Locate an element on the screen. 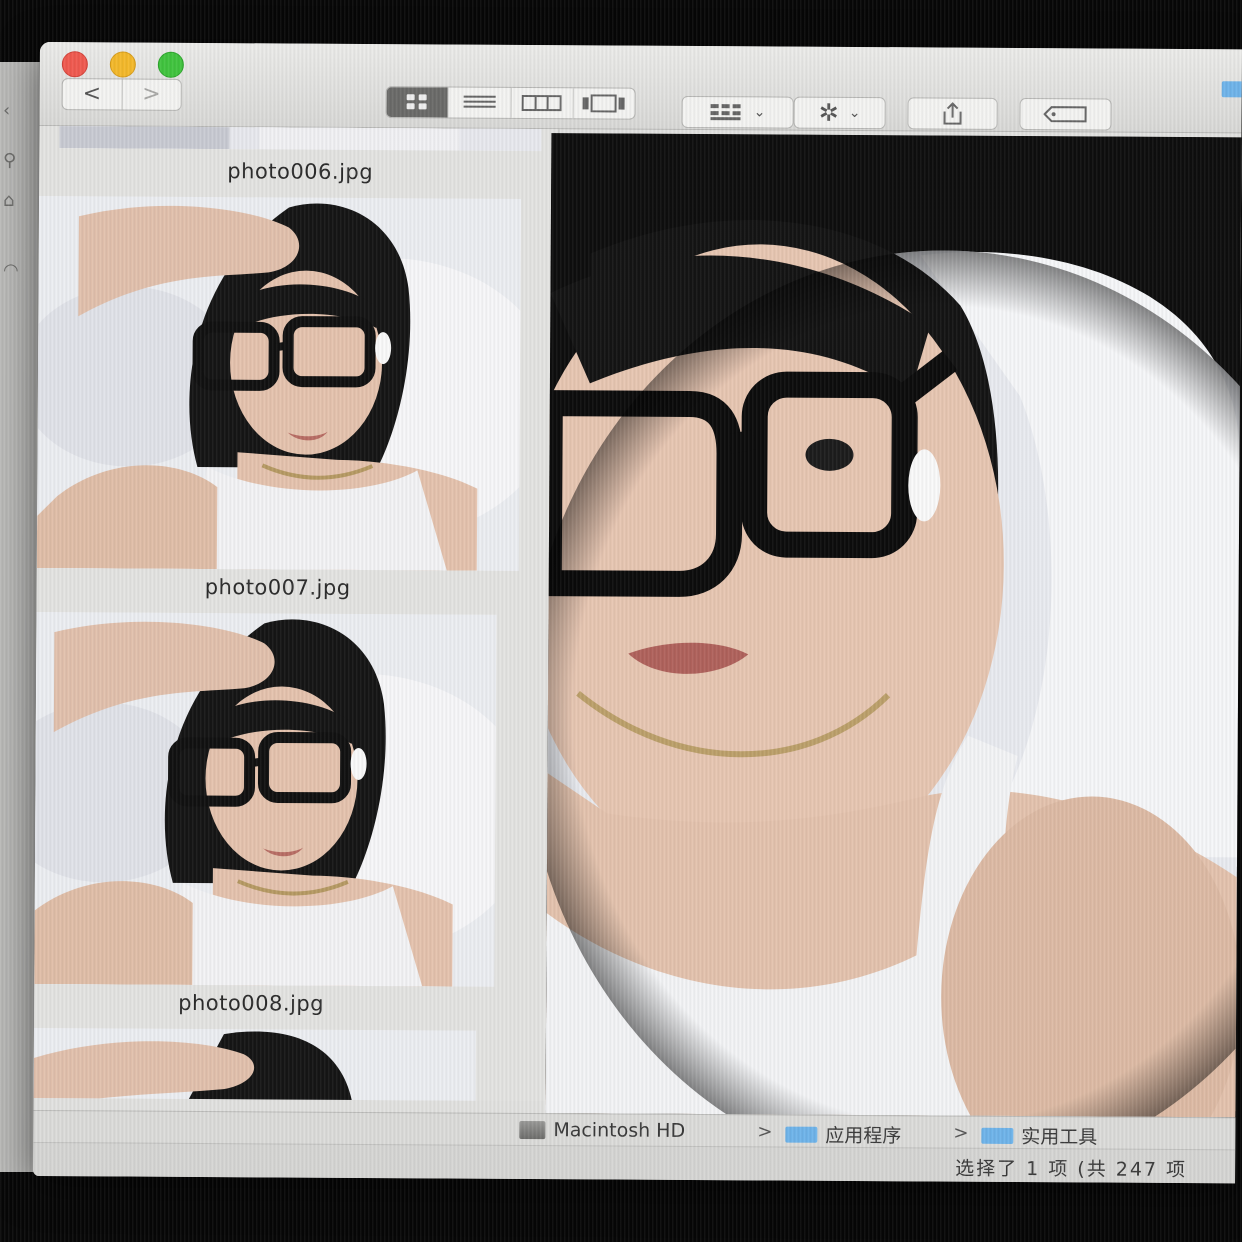 This screenshot has width=1242, height=1242. action-button: ✲ ⌄ is located at coordinates (839, 113).